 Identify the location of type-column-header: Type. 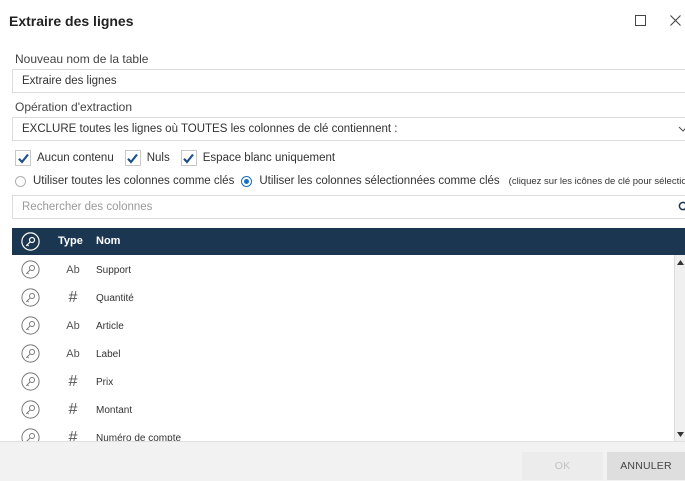
(70, 241).